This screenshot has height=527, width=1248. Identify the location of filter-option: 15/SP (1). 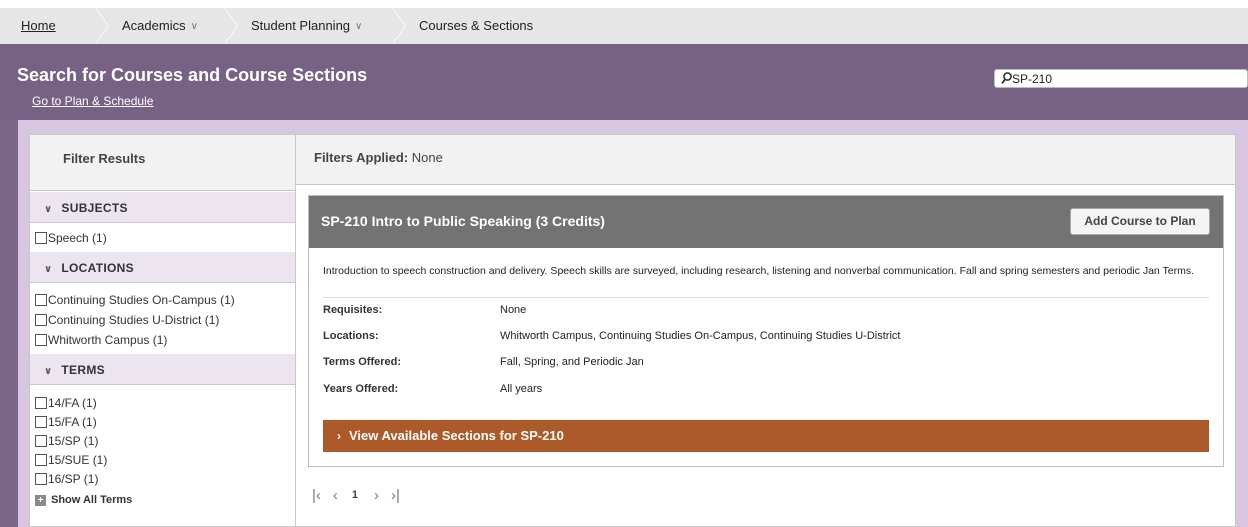
(165, 440).